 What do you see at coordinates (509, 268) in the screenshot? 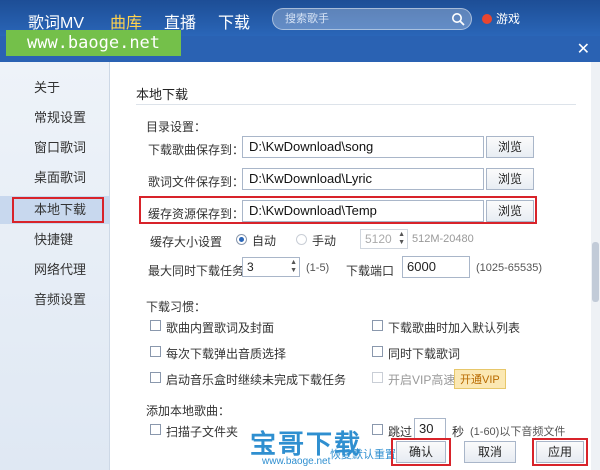
I see `port-hint: (1025-65535)` at bounding box center [509, 268].